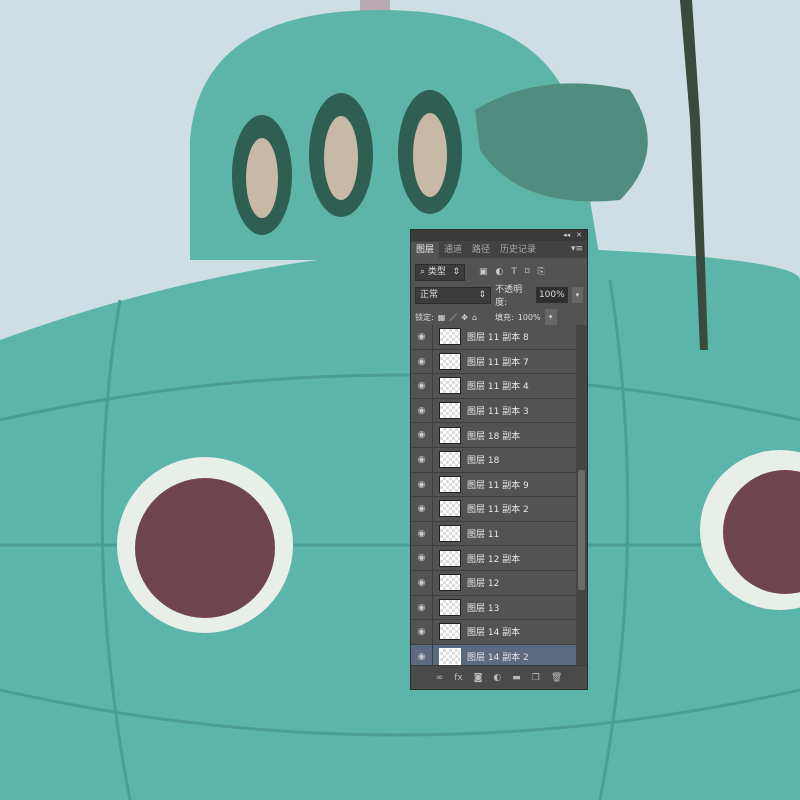 The height and width of the screenshot is (800, 800). Describe the element at coordinates (527, 272) in the screenshot. I see `shape-filter-icon: ⌑` at that location.